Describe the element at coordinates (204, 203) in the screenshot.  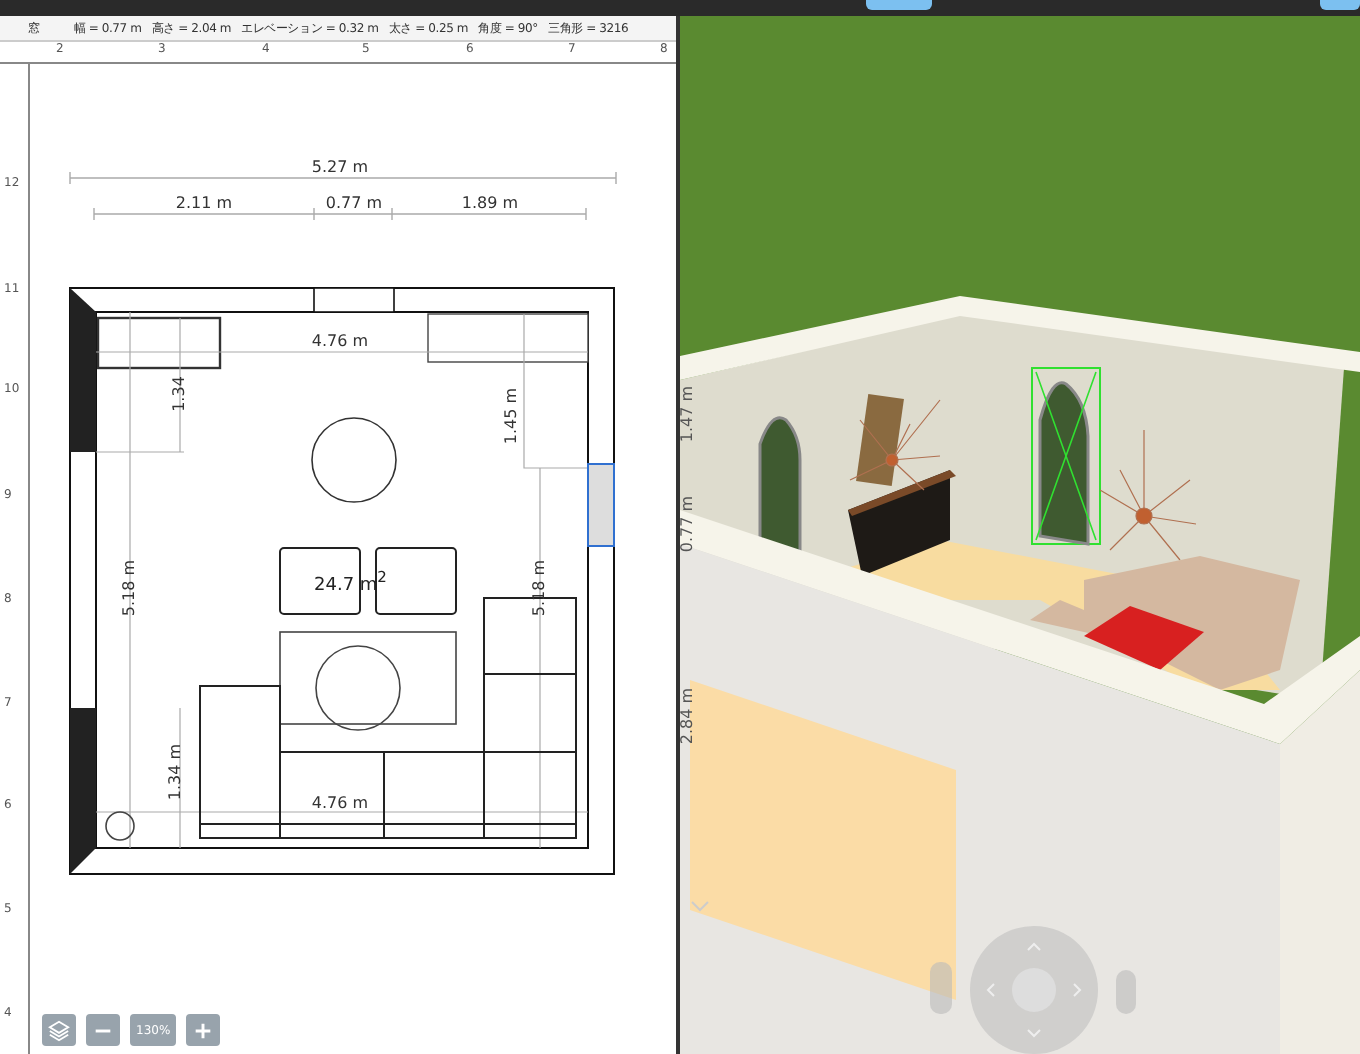
I see `dimension-label: 2.11 m` at that location.